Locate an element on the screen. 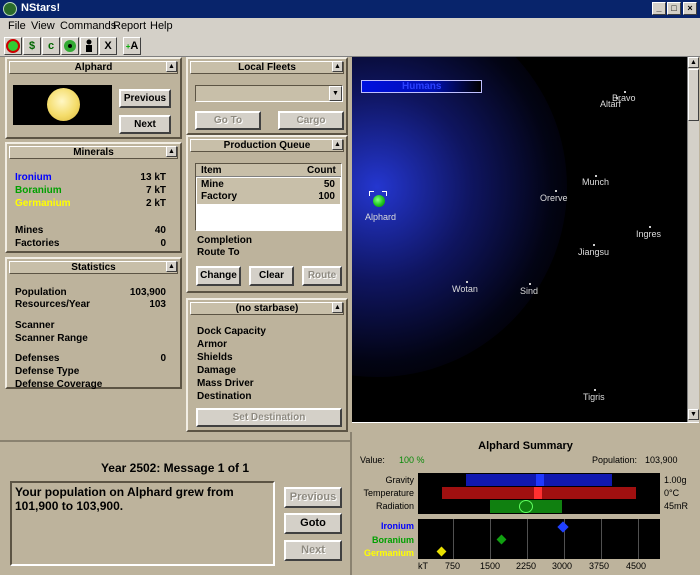 This screenshot has height=575, width=700. star-name-ingres: Ingres is located at coordinates (648, 234).